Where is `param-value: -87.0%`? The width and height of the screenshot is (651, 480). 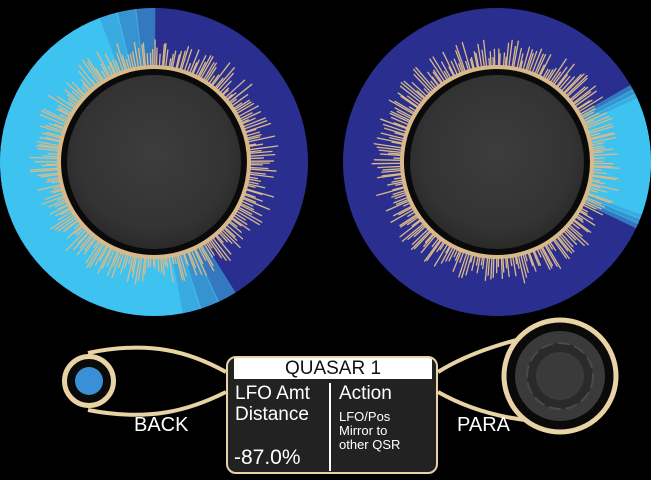
param-value: -87.0% is located at coordinates (267, 457).